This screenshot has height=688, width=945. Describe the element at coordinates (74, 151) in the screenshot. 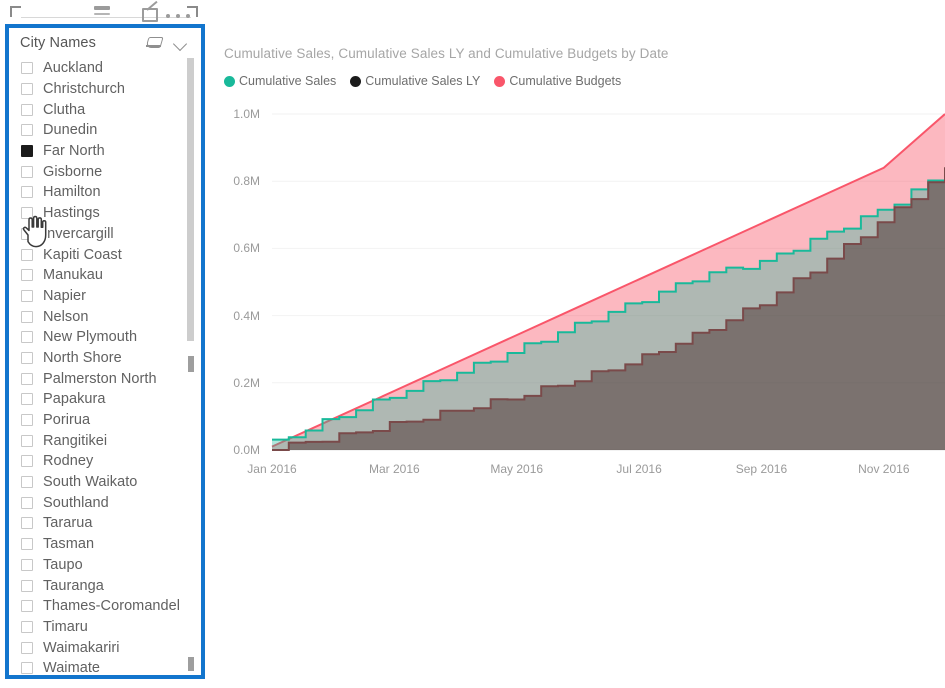

I see `slicer-item-label: Far North` at that location.